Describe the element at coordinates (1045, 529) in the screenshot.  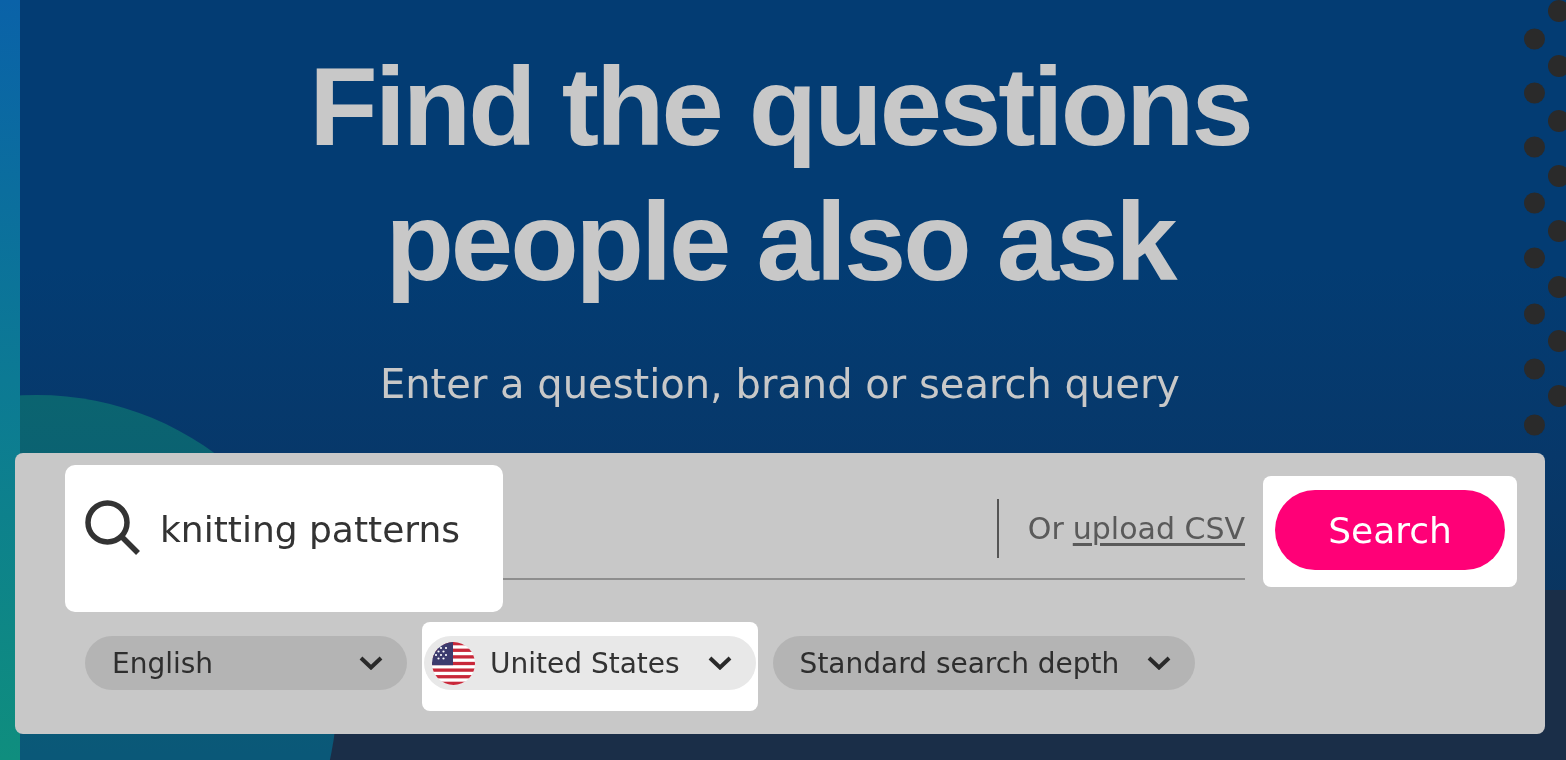
I see `or-label: Or` at that location.